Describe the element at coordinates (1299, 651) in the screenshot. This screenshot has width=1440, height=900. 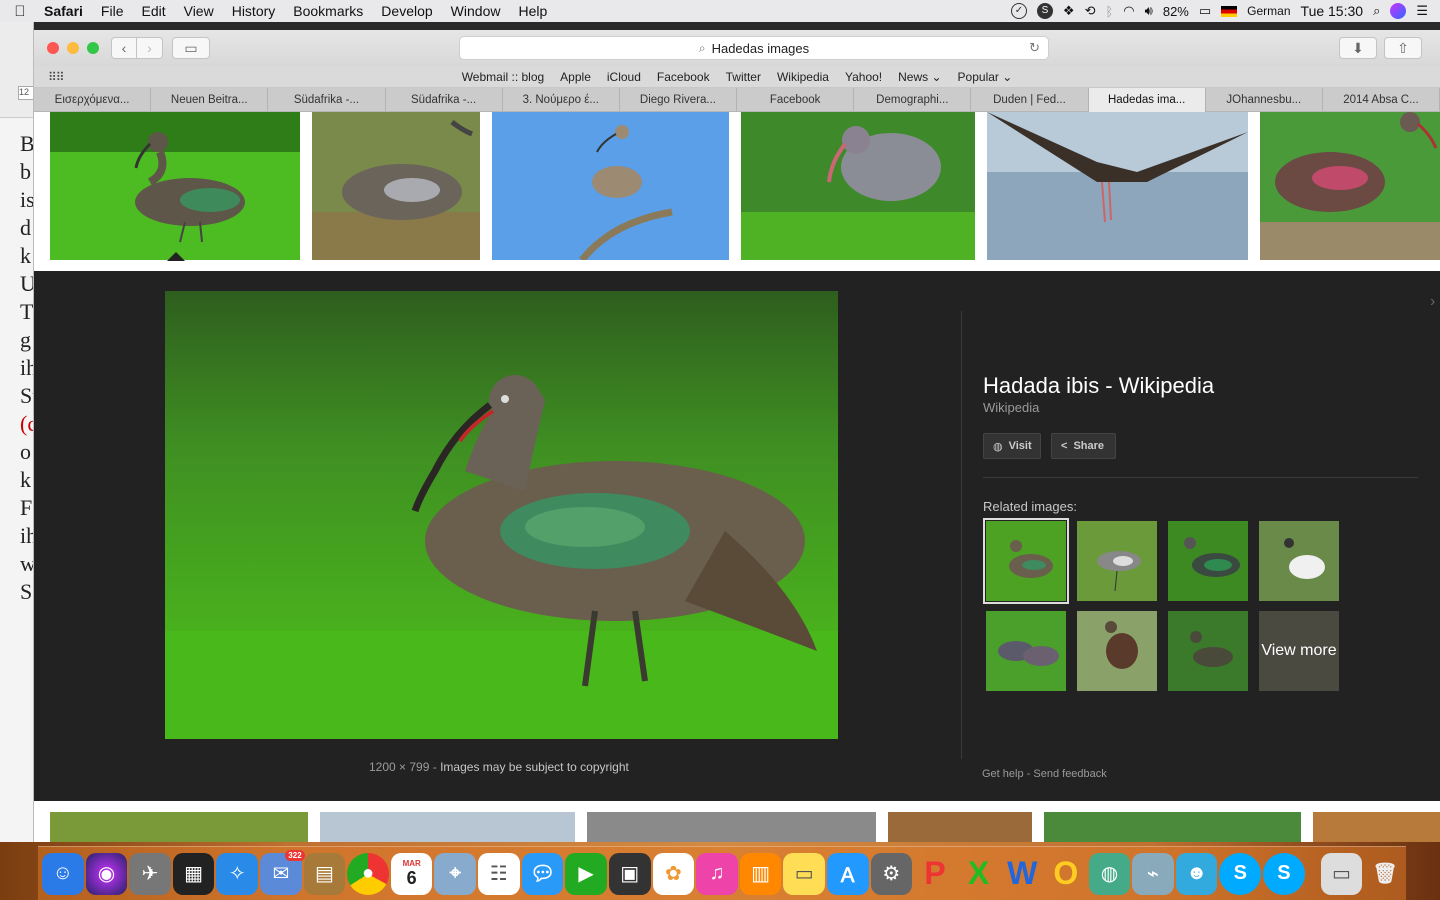
I see `view-more-button: View more` at that location.